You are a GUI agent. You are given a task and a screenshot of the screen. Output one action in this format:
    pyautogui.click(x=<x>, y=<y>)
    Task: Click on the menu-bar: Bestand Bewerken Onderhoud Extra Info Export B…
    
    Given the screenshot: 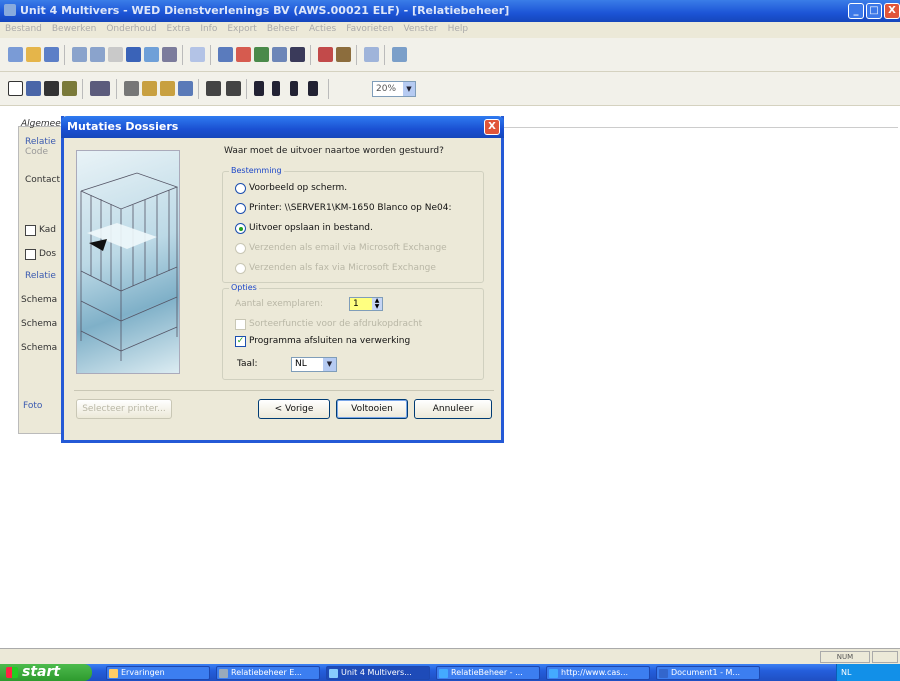 What is the action you would take?
    pyautogui.click(x=450, y=30)
    